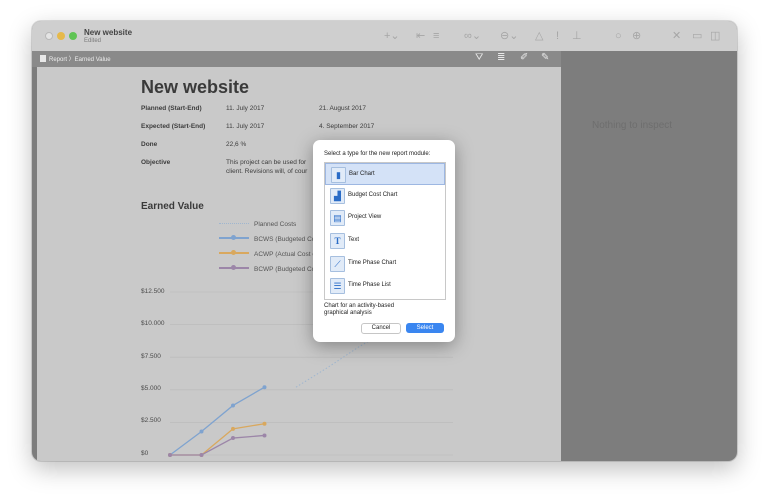 The image size is (768, 503). Describe the element at coordinates (392, 36) in the screenshot. I see `add-icon: +⌄` at that location.